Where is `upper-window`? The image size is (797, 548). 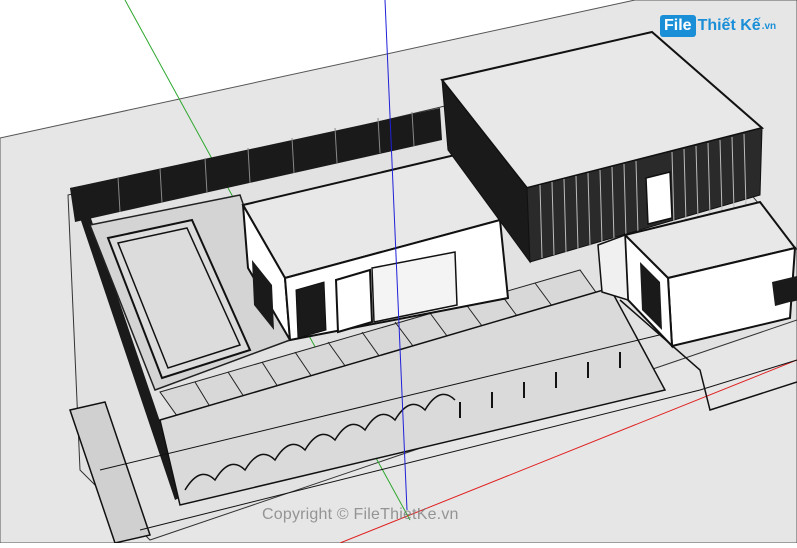 upper-window is located at coordinates (659, 198).